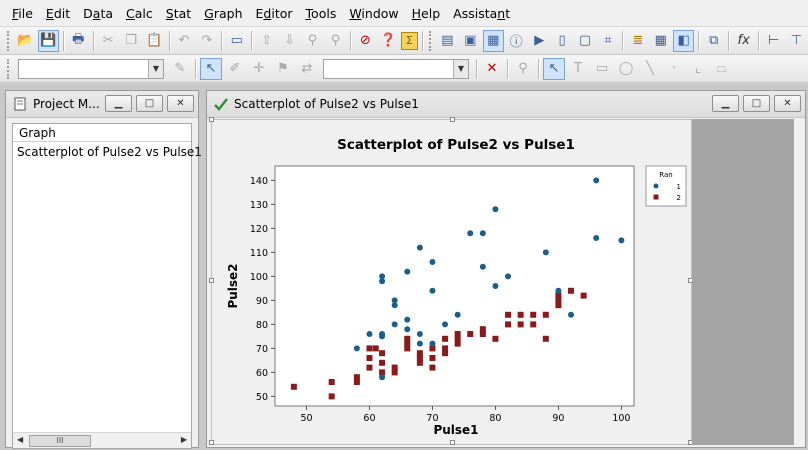 The width and height of the screenshot is (808, 450). I want to click on graph-folder-icon: ▦, so click(493, 40).